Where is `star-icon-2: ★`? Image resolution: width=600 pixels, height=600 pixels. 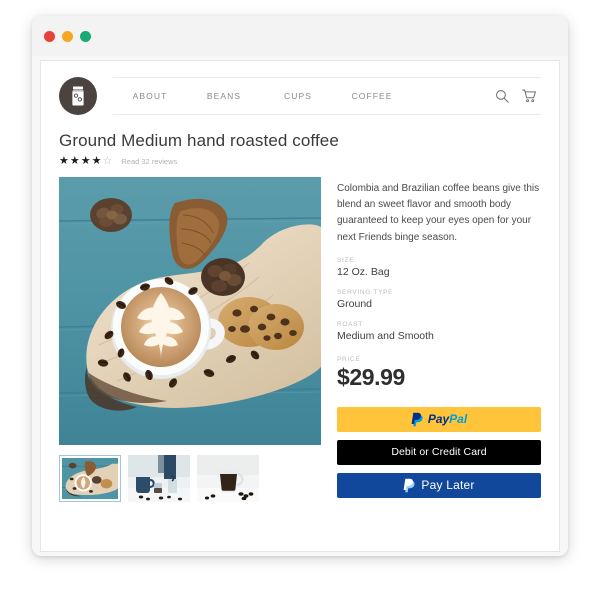 star-icon-2: ★ is located at coordinates (74, 161).